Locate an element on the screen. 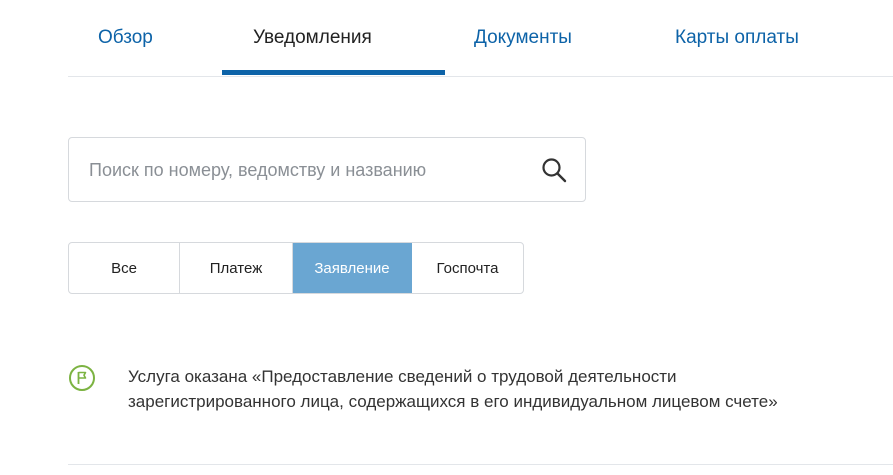 The height and width of the screenshot is (475, 893). filter-application: Заявление is located at coordinates (352, 268).